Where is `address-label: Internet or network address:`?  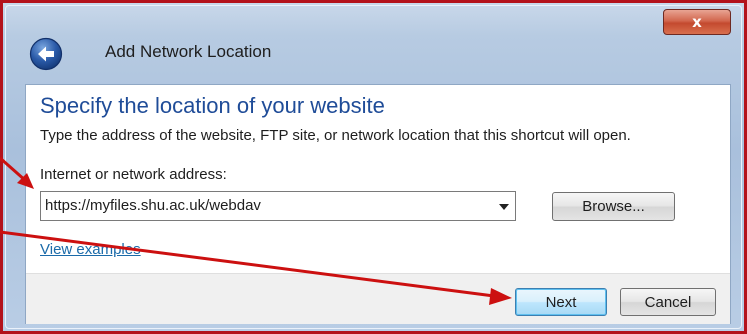
address-label: Internet or network address: is located at coordinates (133, 174).